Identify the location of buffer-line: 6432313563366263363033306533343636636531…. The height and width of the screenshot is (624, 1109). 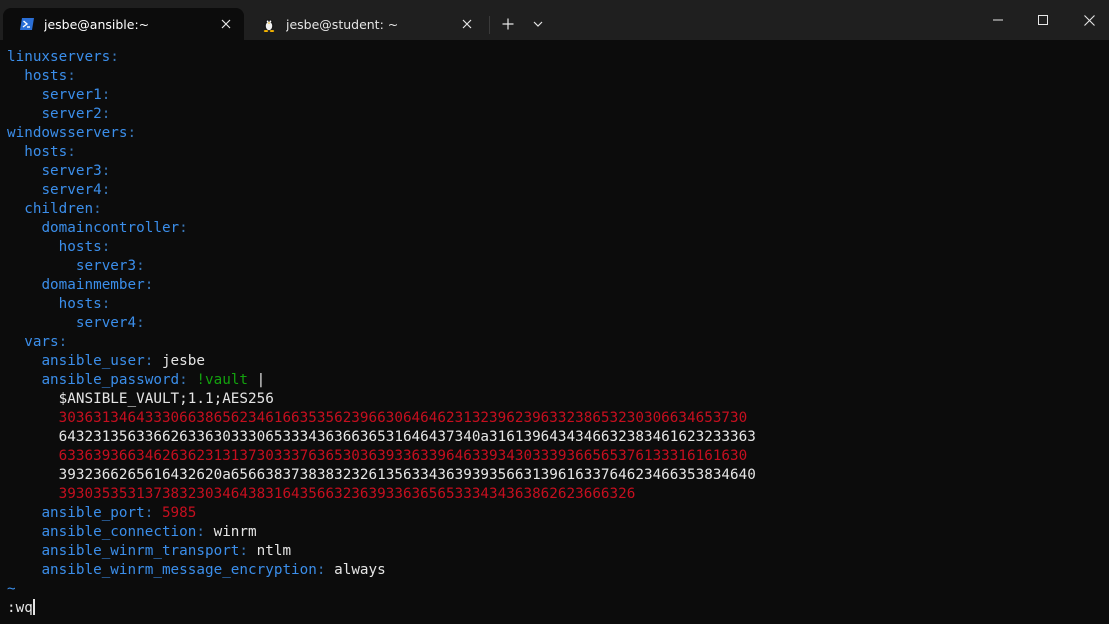
(381, 437).